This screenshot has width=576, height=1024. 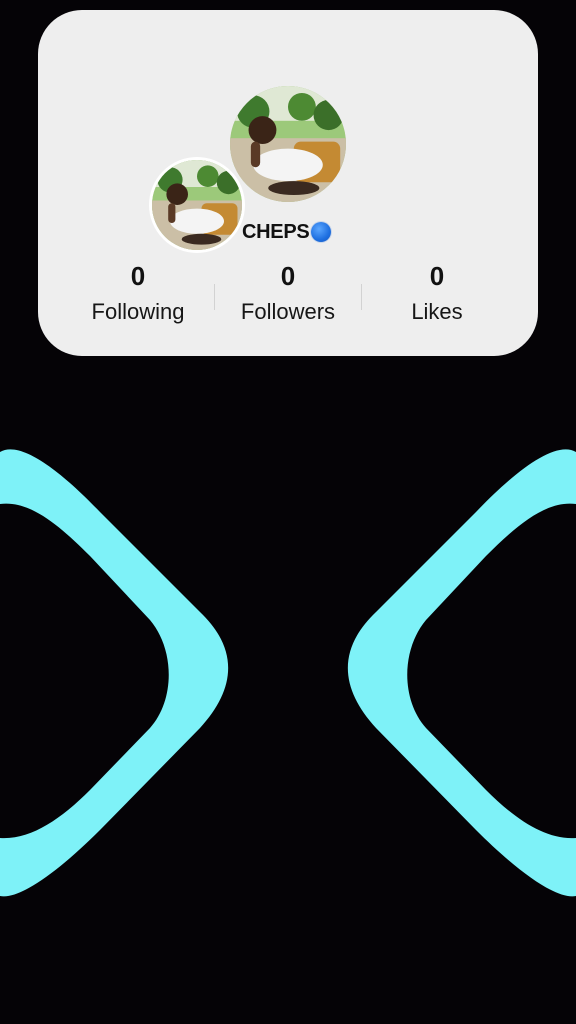 I want to click on username: CHEPS, so click(x=276, y=231).